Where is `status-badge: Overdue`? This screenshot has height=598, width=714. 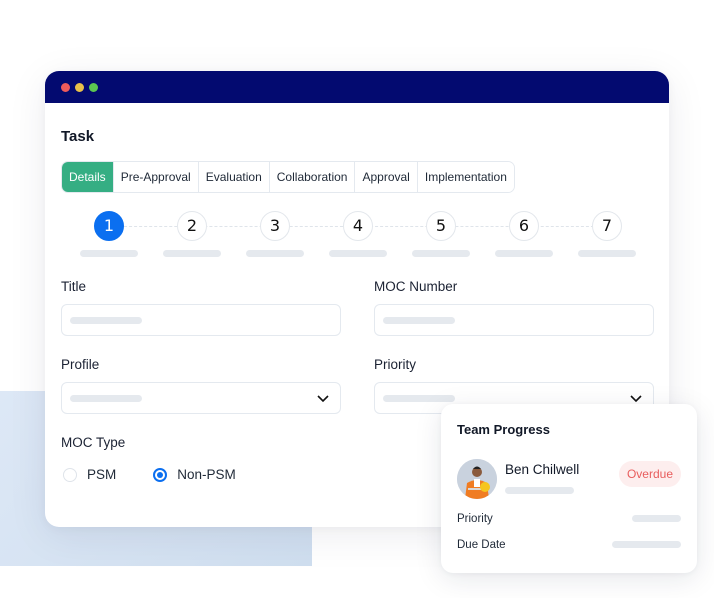 status-badge: Overdue is located at coordinates (649, 474).